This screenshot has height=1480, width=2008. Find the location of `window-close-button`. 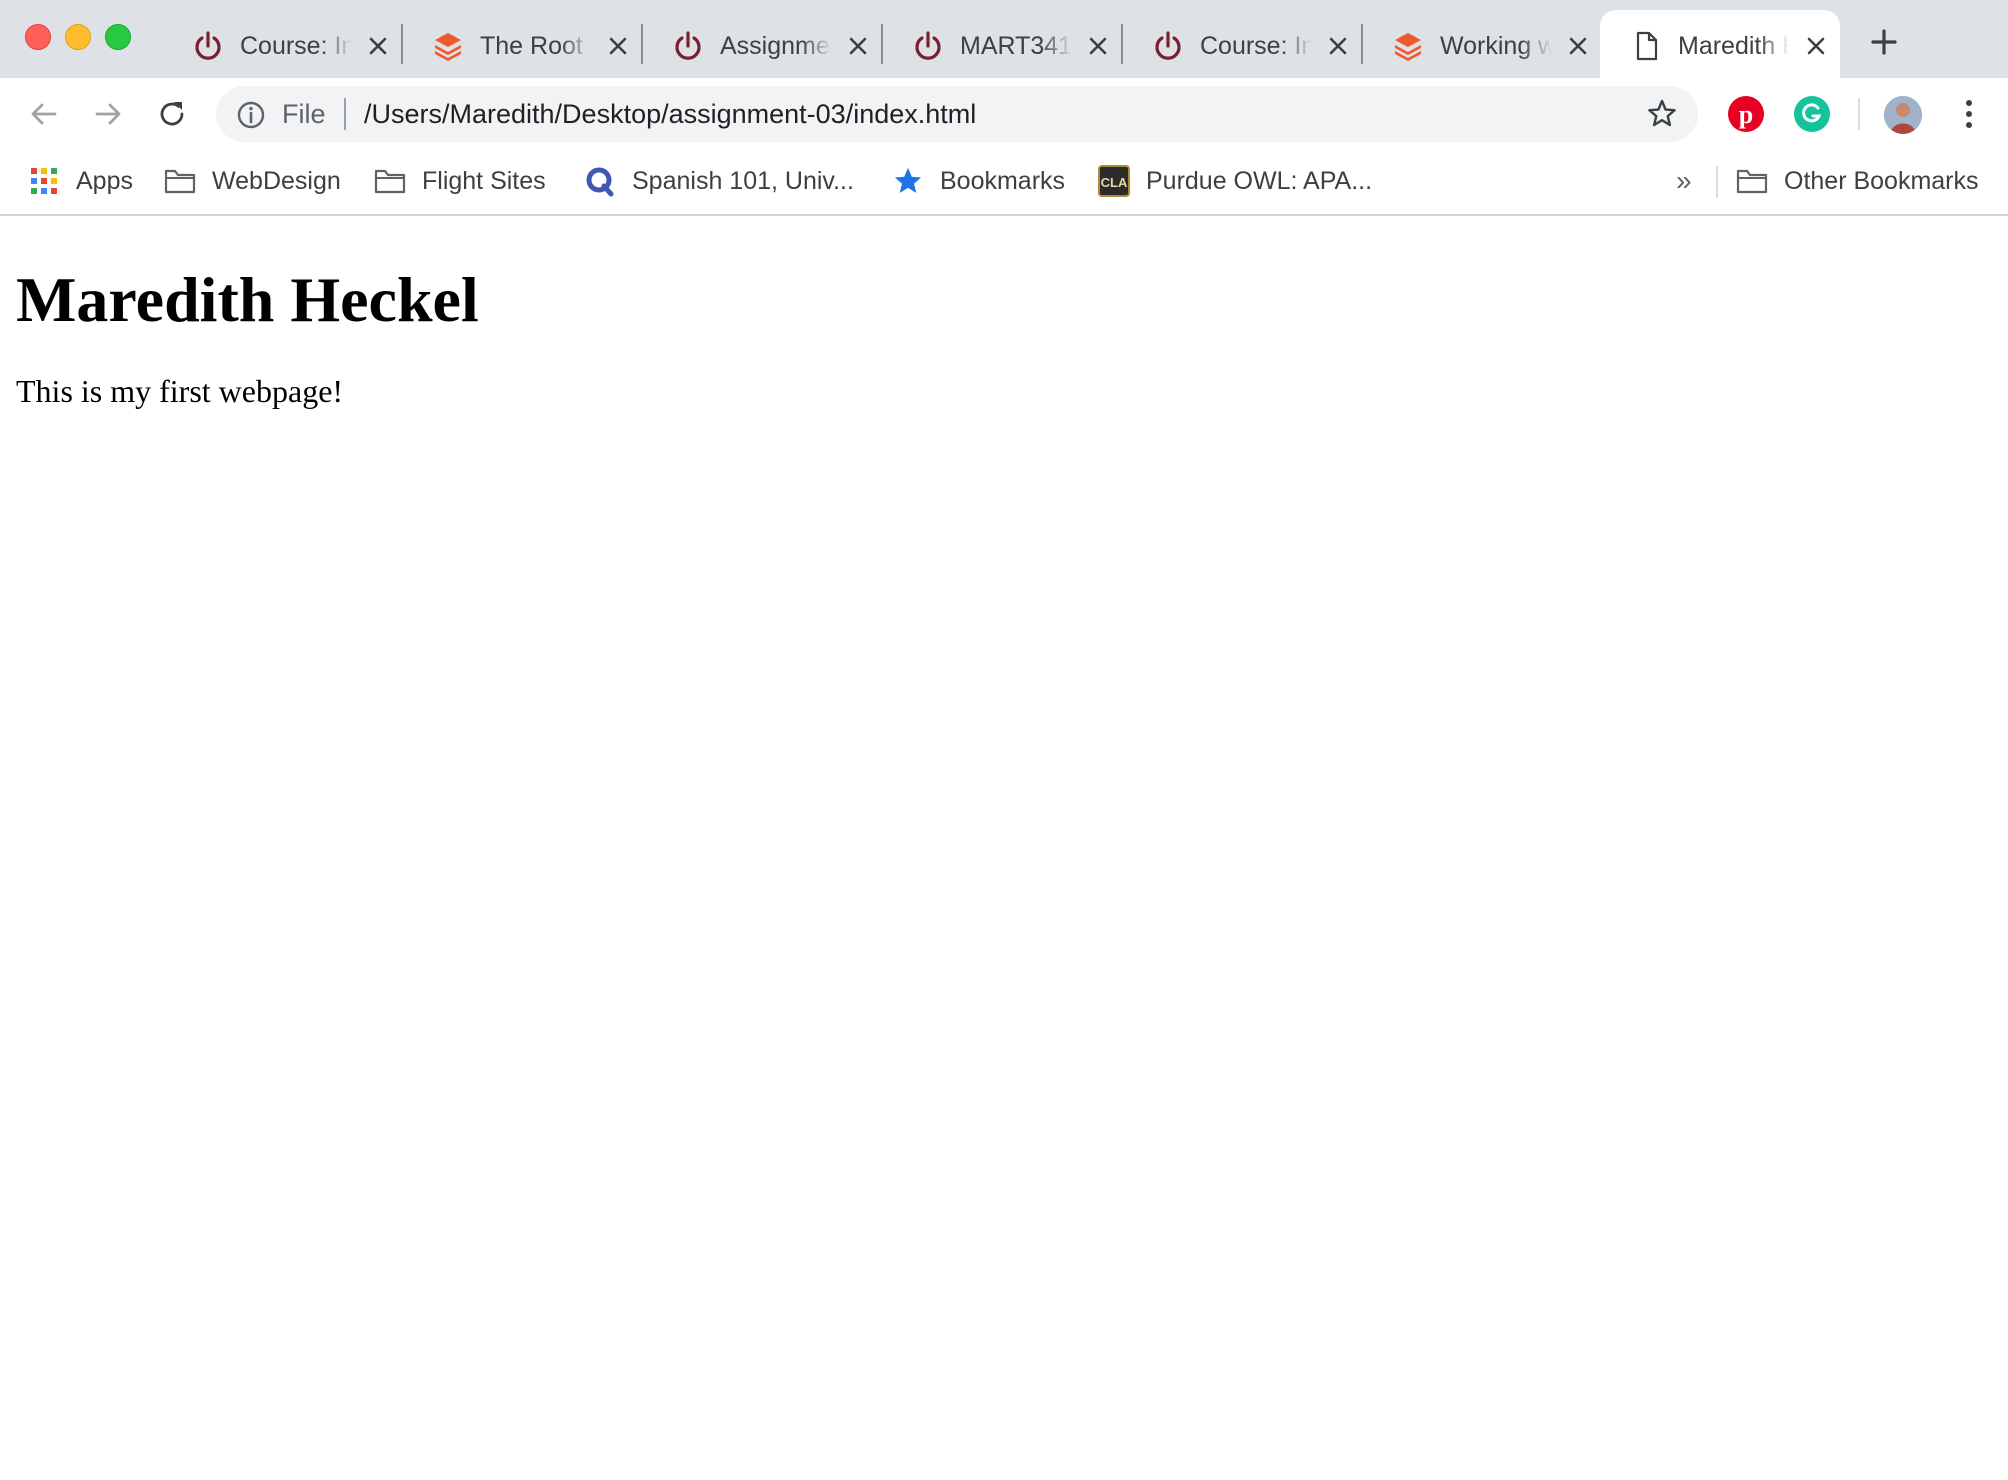

window-close-button is located at coordinates (38, 37).